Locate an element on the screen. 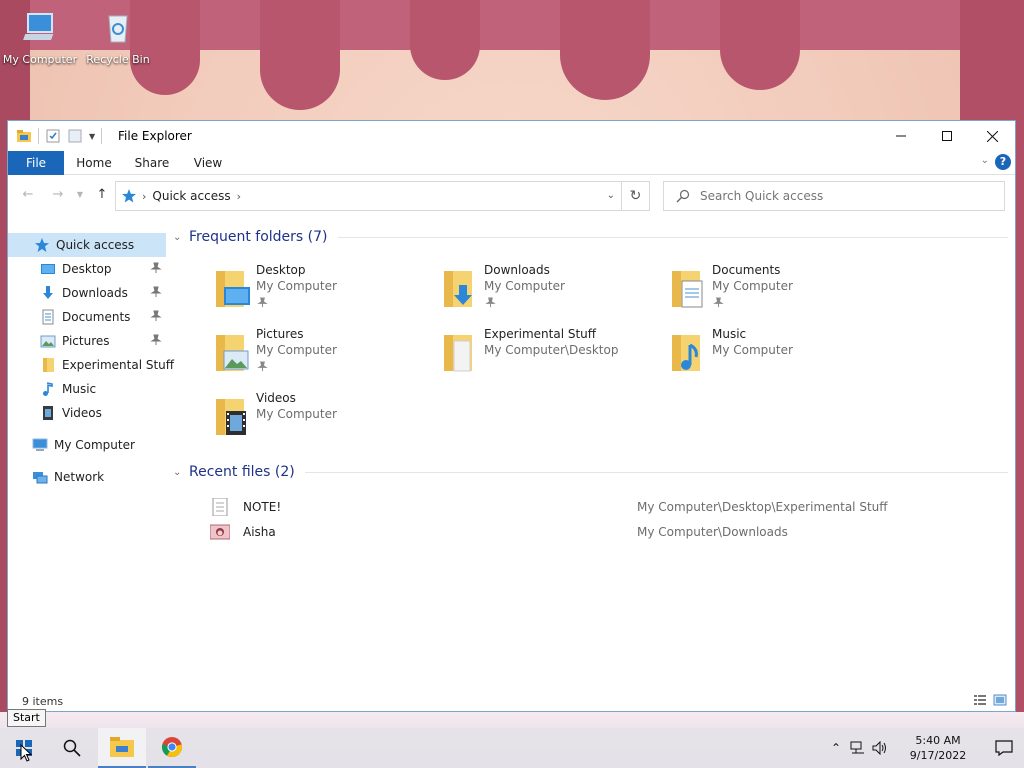 The height and width of the screenshot is (768, 1024). tab-share: Share is located at coordinates (152, 163).